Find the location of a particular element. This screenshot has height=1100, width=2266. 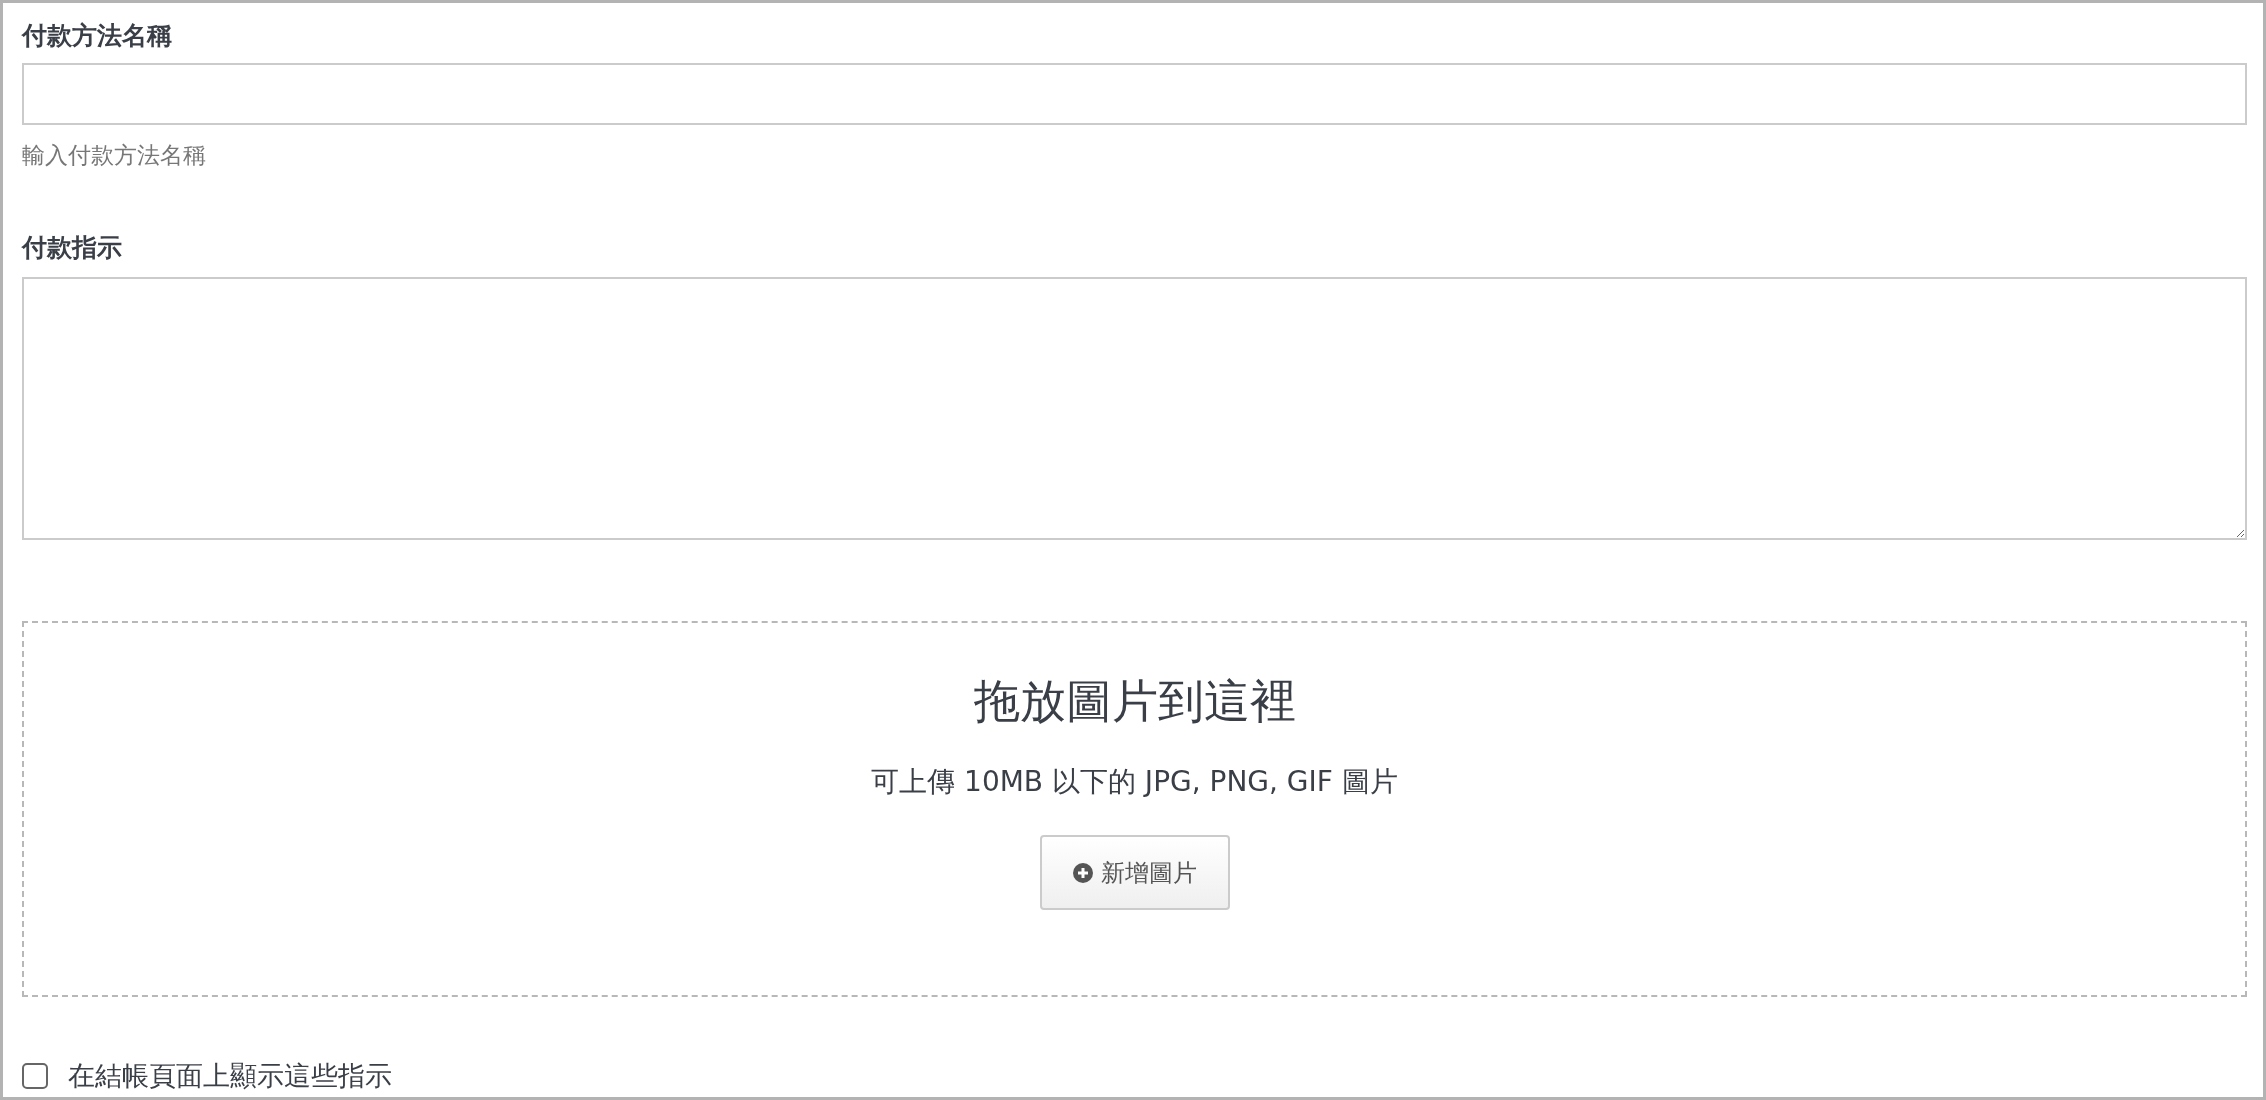

field-hint: 輸入付款方法名稱 is located at coordinates (114, 155).